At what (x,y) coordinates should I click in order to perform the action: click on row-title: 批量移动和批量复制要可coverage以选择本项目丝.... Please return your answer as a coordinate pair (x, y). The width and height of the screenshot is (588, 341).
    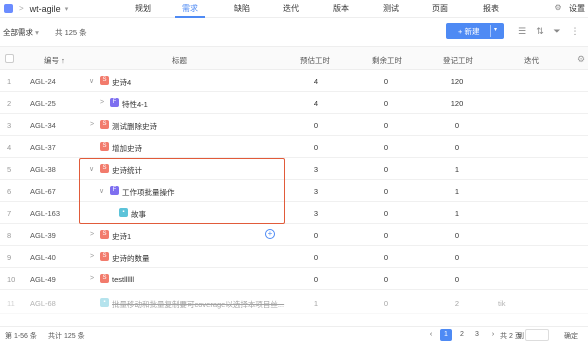
    Looking at the image, I should click on (198, 304).